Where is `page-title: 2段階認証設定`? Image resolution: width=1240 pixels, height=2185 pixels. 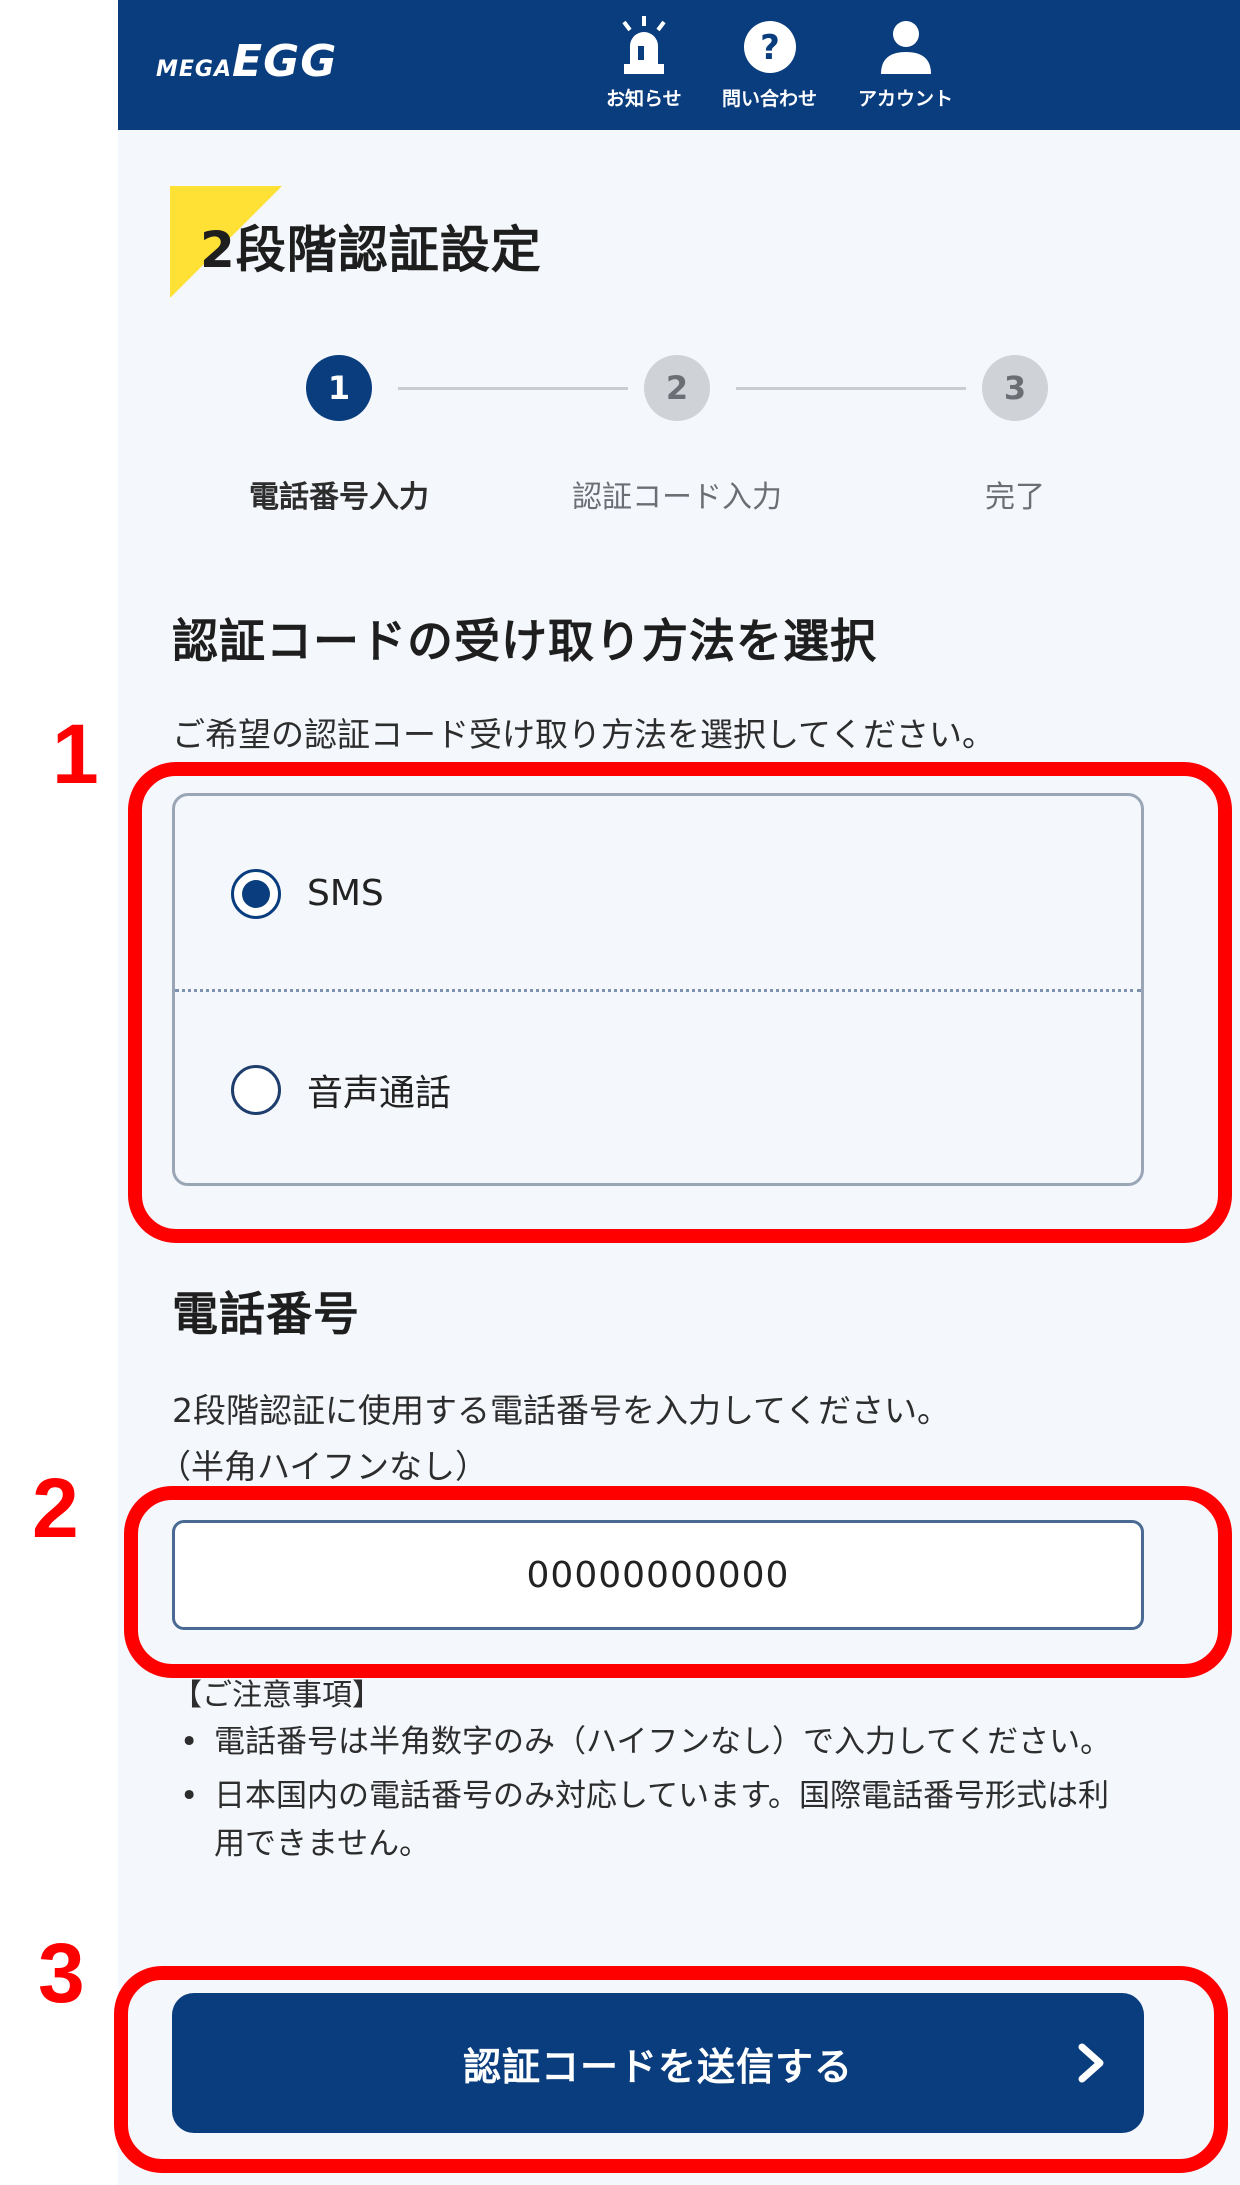
page-title: 2段階認証設定 is located at coordinates (371, 250).